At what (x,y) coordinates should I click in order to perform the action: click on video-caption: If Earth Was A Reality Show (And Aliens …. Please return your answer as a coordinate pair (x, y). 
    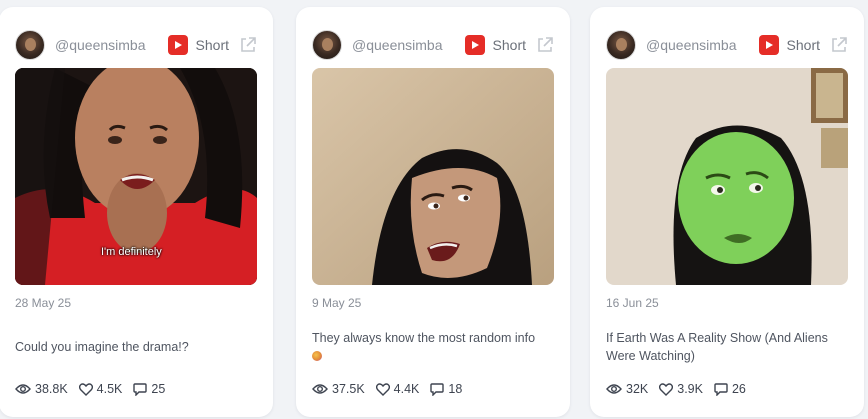
    Looking at the image, I should click on (717, 347).